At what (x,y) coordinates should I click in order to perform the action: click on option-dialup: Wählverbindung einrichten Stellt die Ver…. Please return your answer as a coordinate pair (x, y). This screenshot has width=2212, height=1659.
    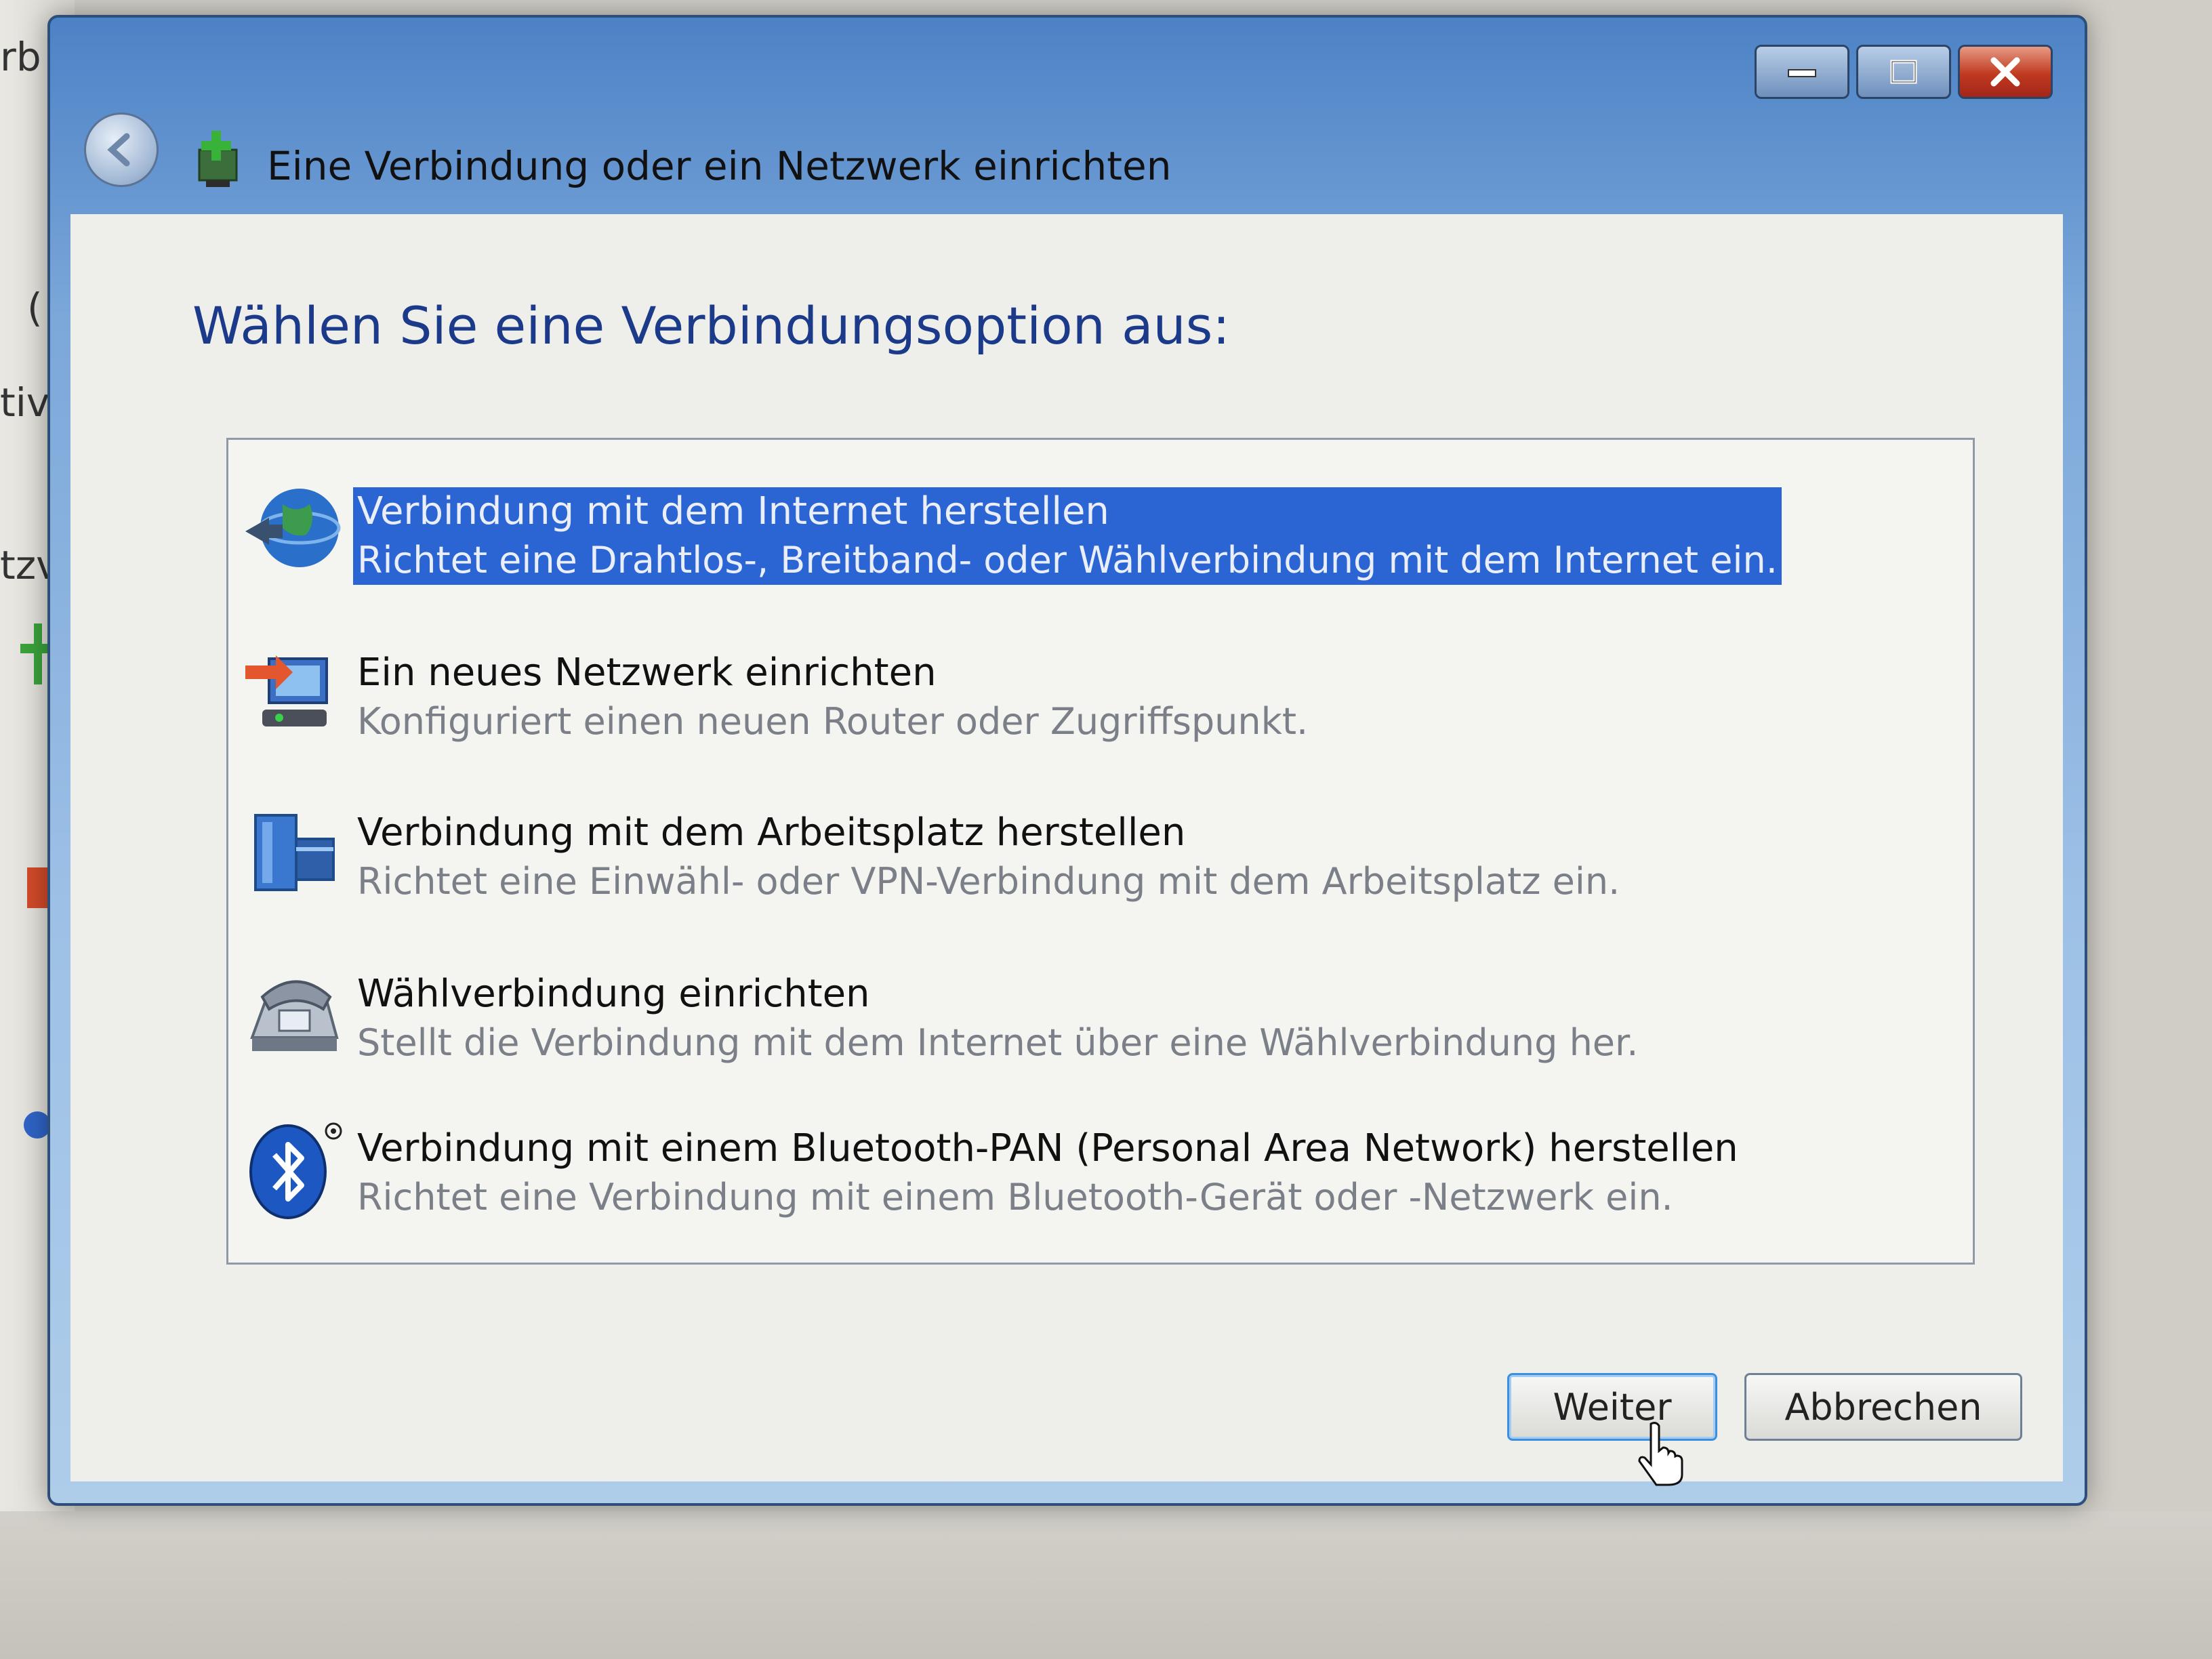
    Looking at the image, I should click on (1095, 1017).